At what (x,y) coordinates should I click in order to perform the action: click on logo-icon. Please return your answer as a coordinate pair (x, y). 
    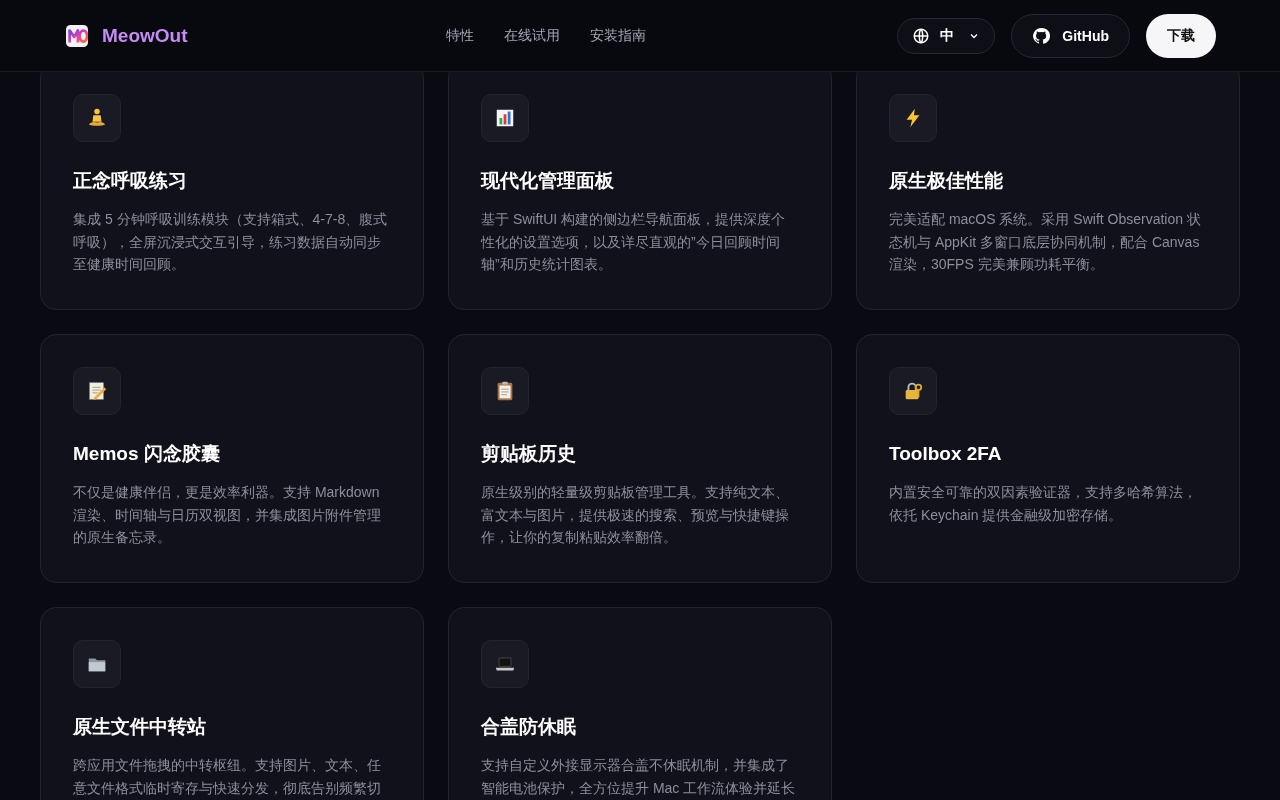
    Looking at the image, I should click on (77, 35).